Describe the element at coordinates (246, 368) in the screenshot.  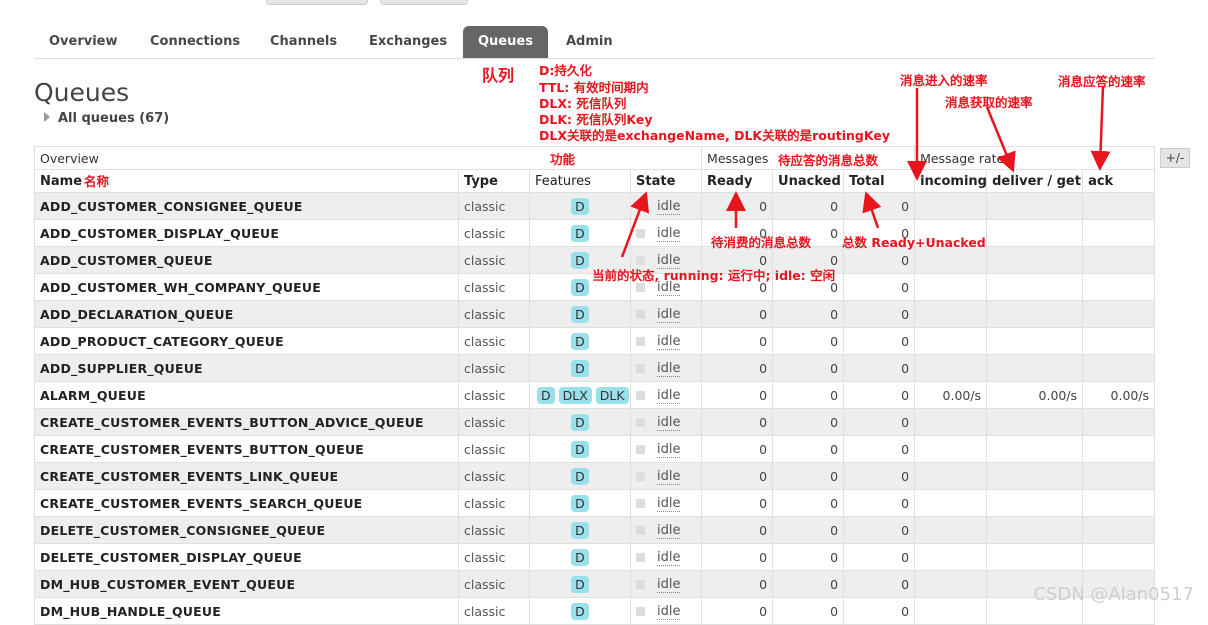
I see `queue-name: ADD_SUPPLIER_QUEUE` at that location.